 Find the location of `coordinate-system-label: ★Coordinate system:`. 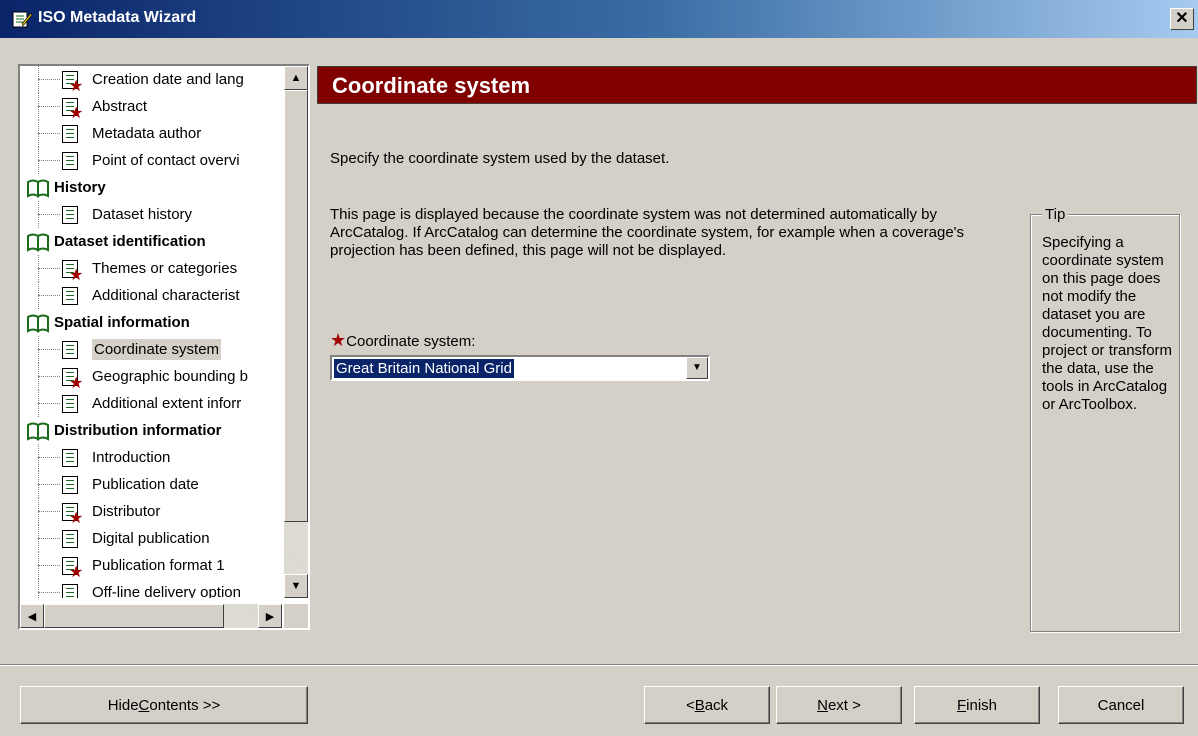

coordinate-system-label: ★Coordinate system: is located at coordinates (402, 340).